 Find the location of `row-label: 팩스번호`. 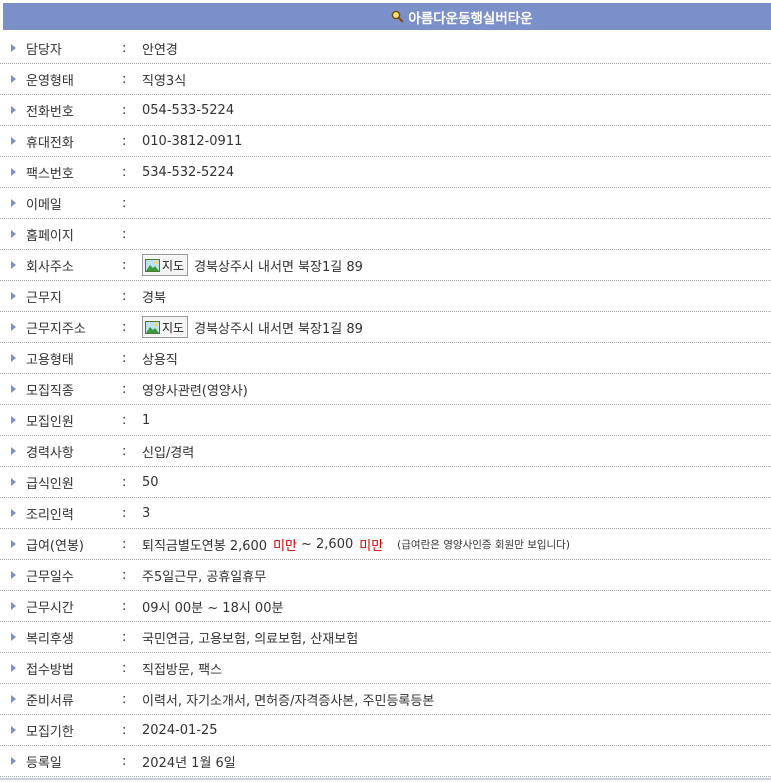

row-label: 팩스번호 is located at coordinates (50, 174).